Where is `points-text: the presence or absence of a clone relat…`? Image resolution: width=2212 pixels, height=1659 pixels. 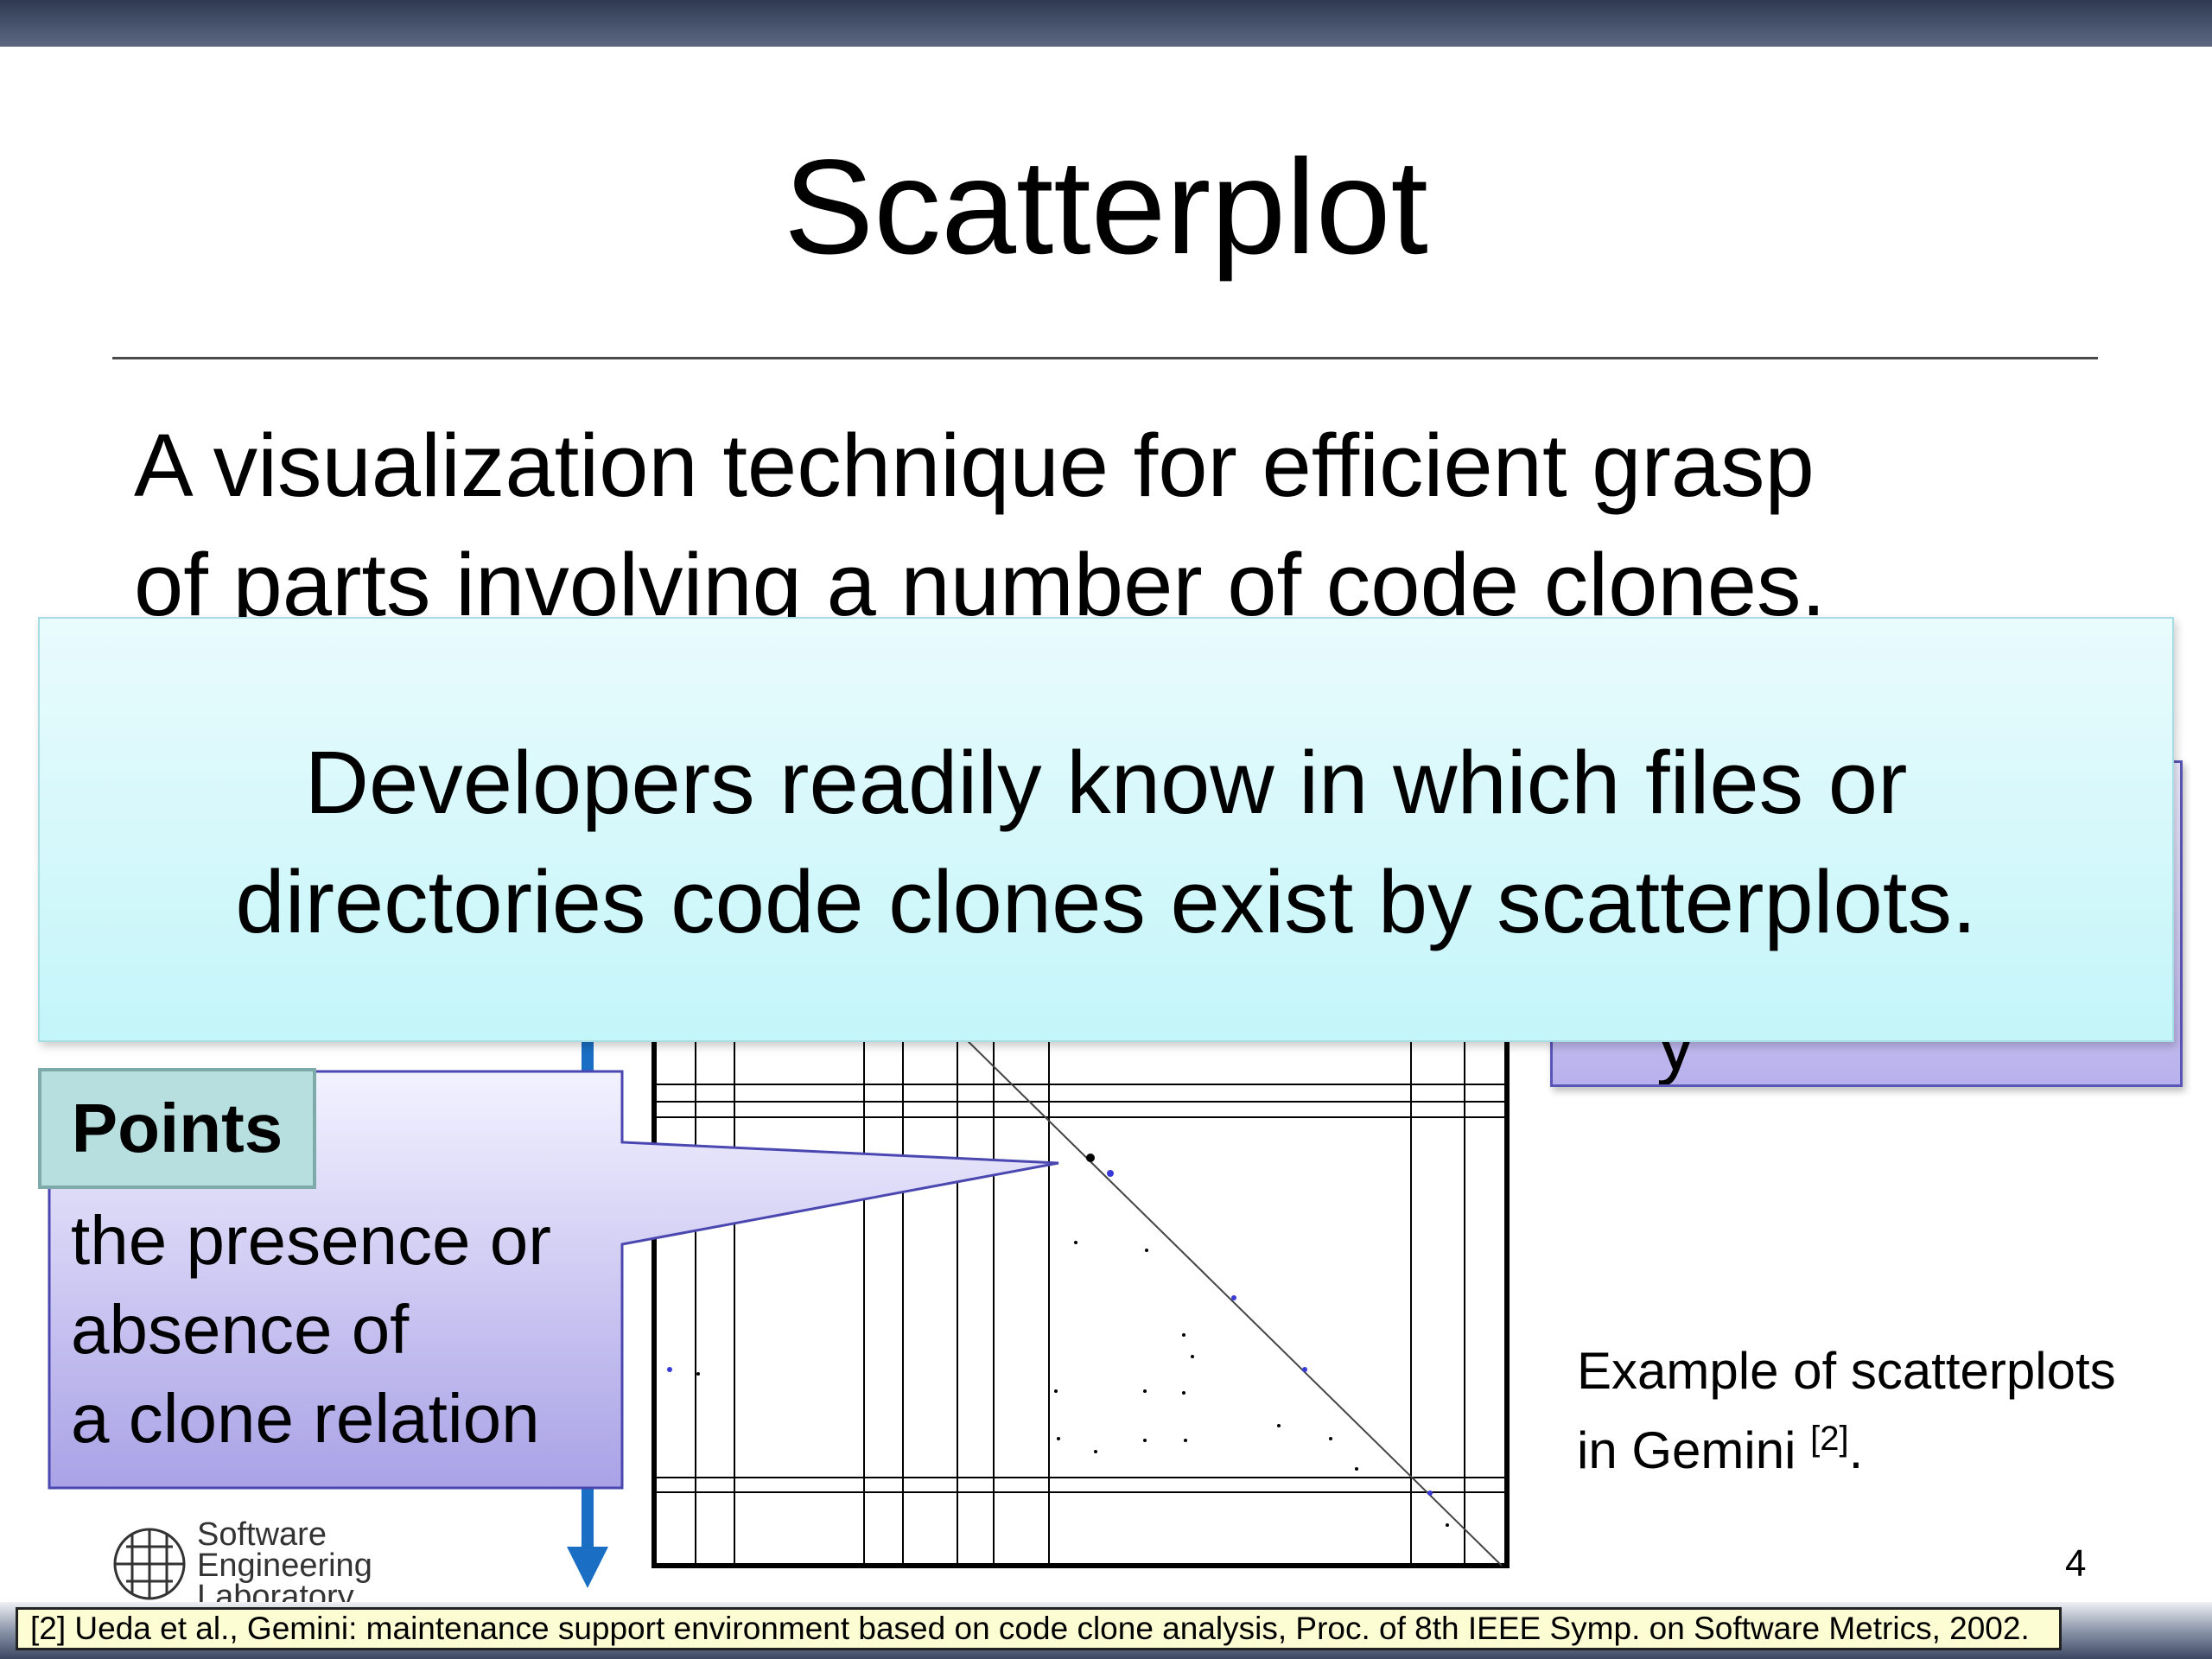
points-text: the presence or absence of a clone relat… is located at coordinates (311, 1329).